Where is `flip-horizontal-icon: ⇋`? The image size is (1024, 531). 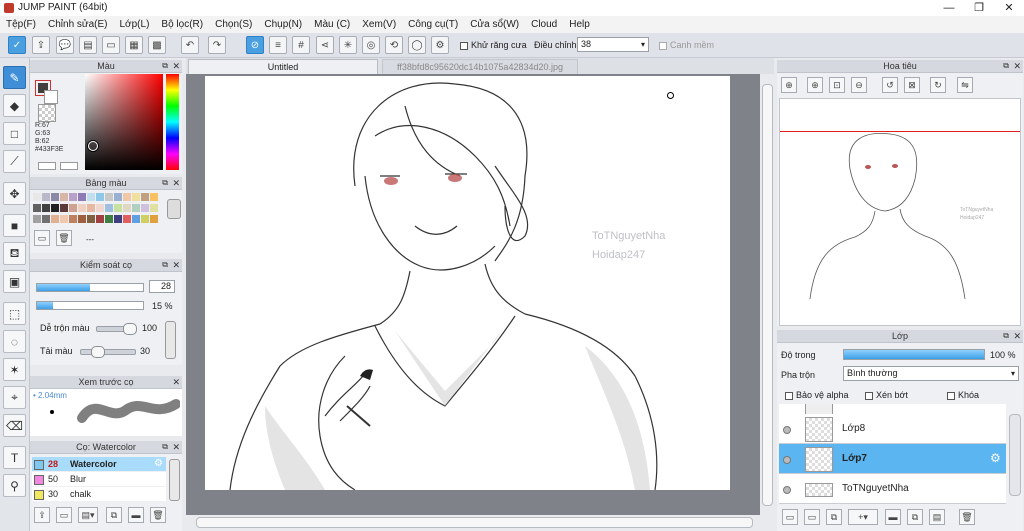 flip-horizontal-icon: ⇋ is located at coordinates (965, 85).